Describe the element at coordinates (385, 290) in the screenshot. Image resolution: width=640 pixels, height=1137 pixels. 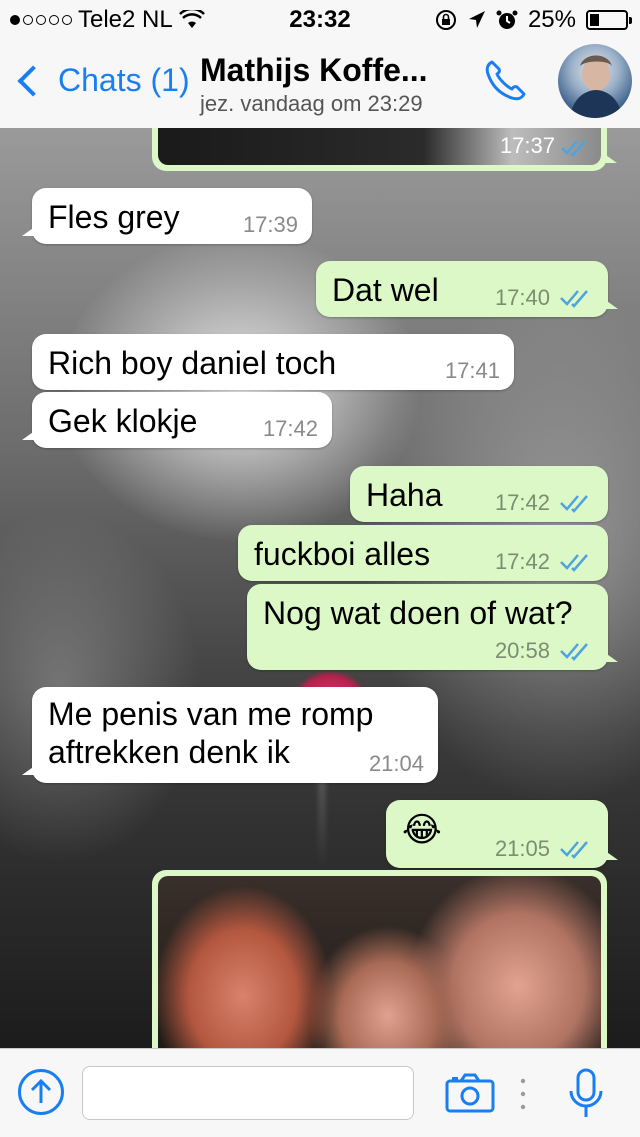
I see `message-text: Dat wel` at that location.